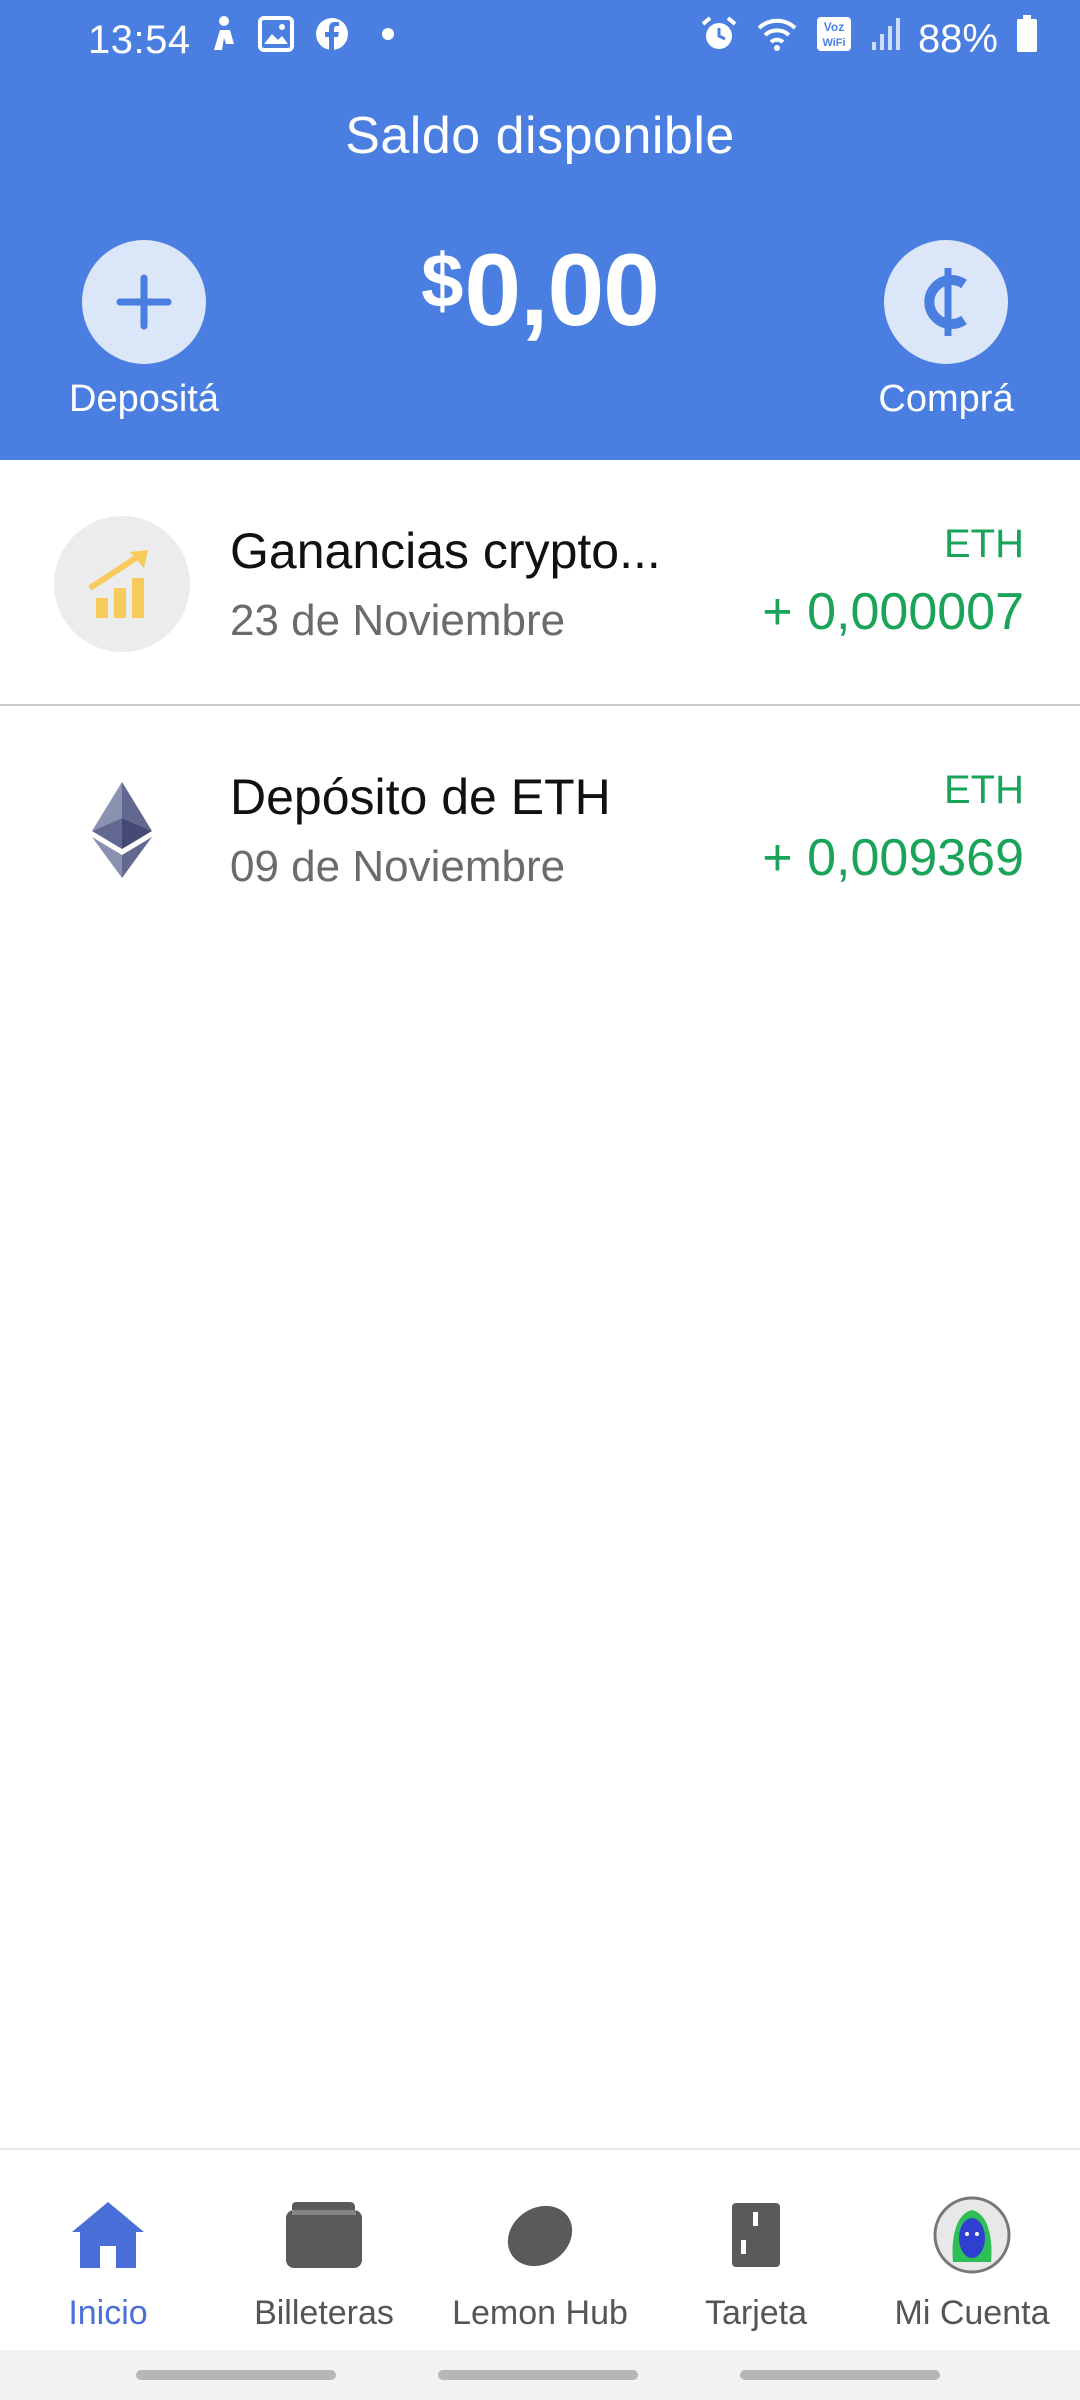 Image resolution: width=1080 pixels, height=2400 pixels. What do you see at coordinates (332, 39) in the screenshot?
I see `facebook-icon` at bounding box center [332, 39].